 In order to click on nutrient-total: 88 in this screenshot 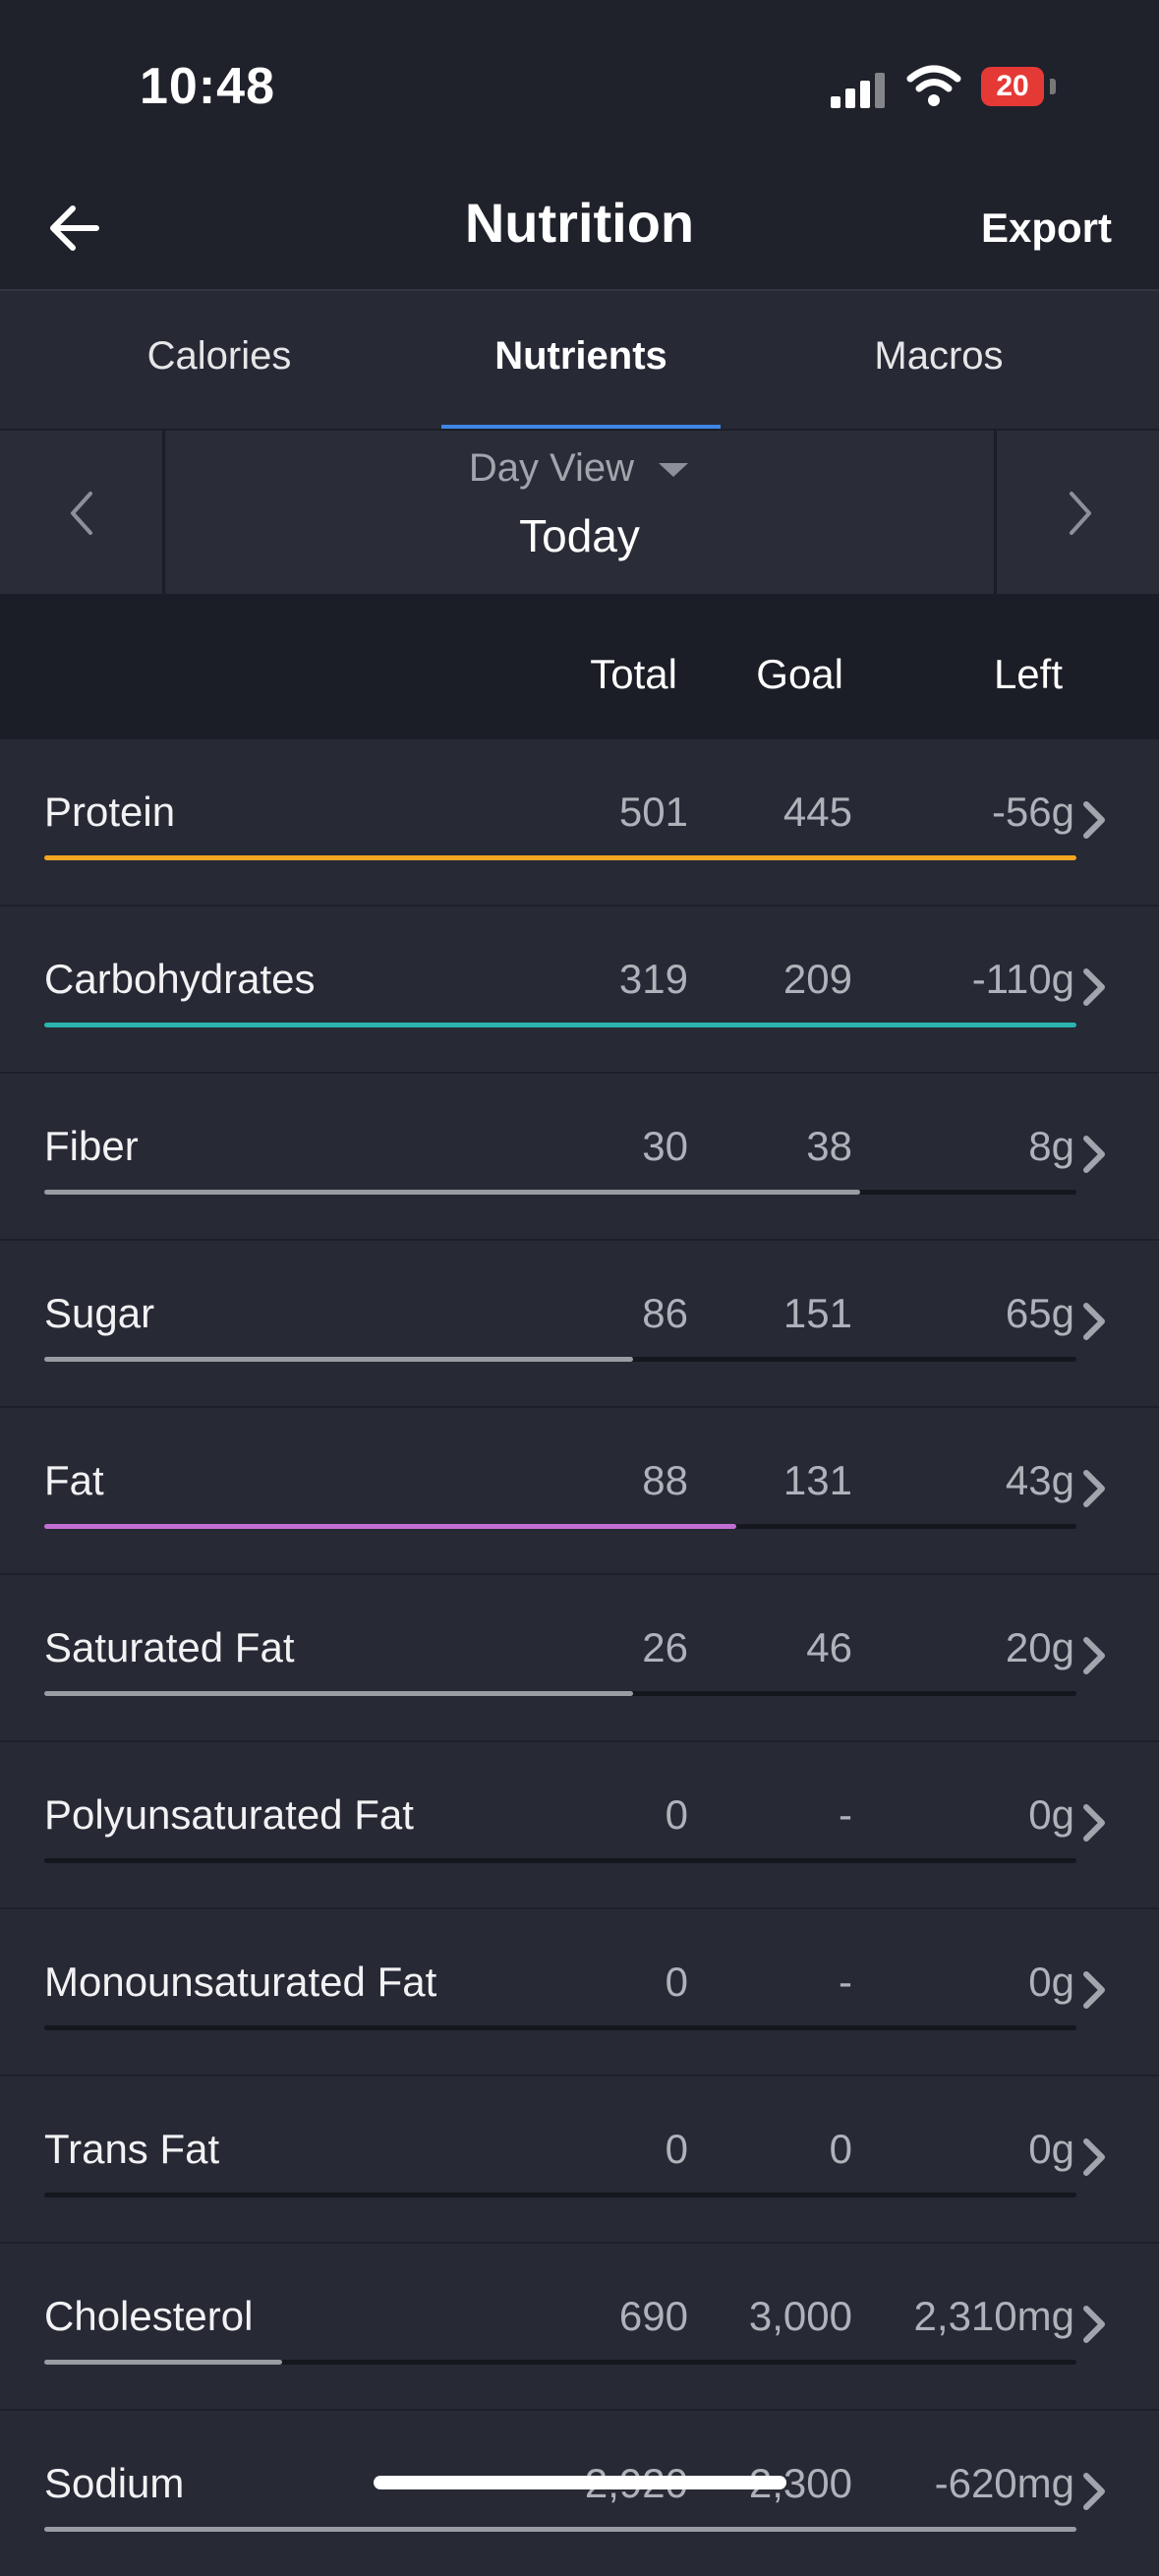, I will do `click(665, 1480)`.